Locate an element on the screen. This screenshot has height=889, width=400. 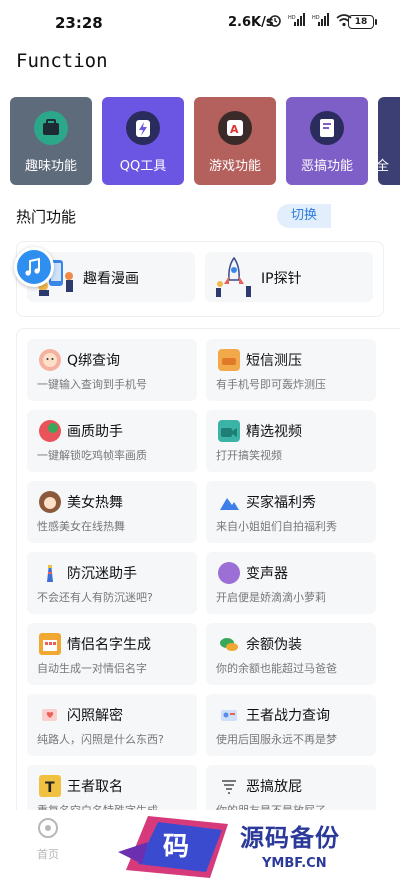
function-subtitle: 纯路人，闪照是什么东西? is located at coordinates (100, 739).